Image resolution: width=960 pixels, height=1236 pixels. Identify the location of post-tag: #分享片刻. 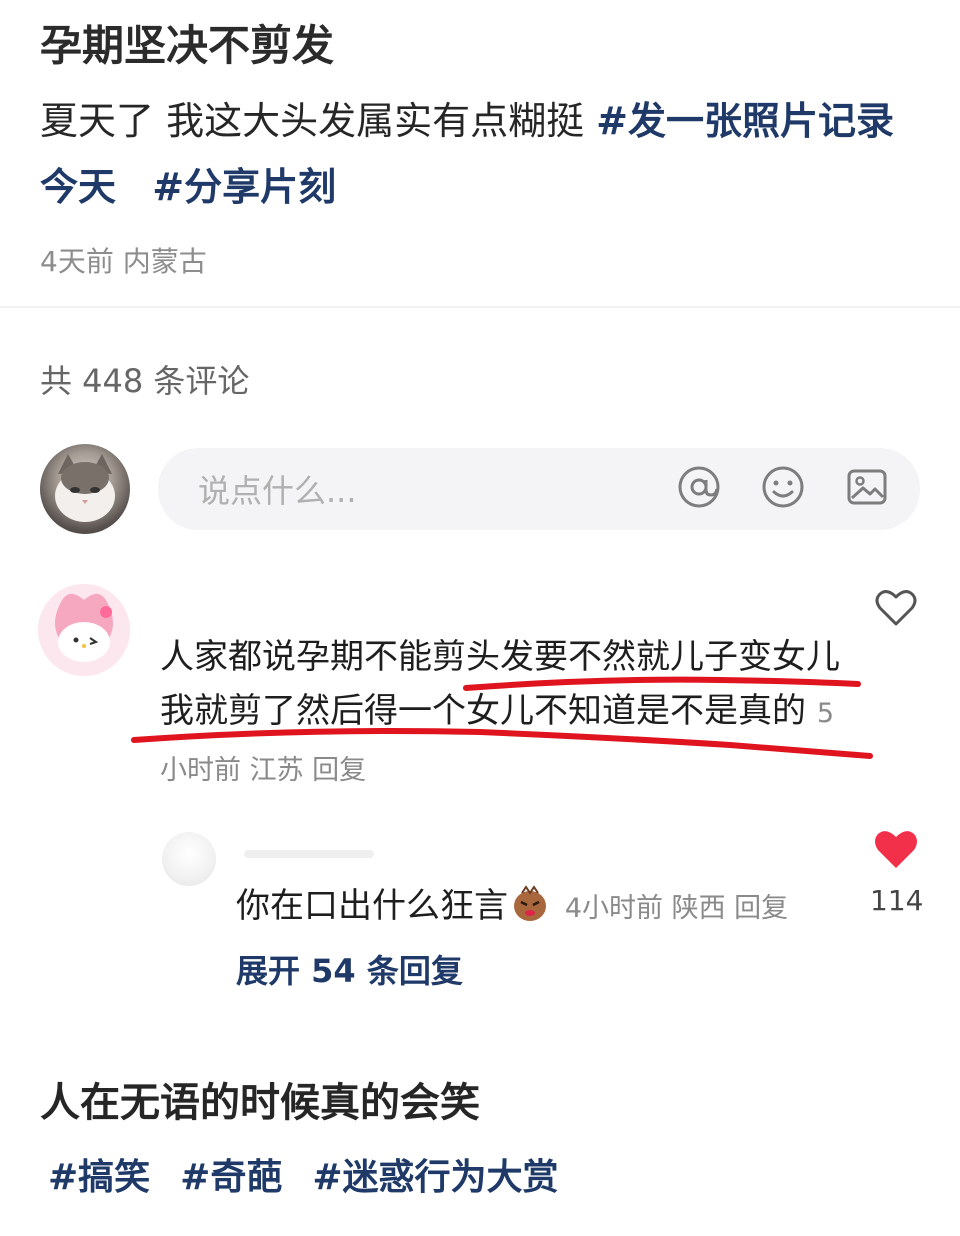
(244, 187).